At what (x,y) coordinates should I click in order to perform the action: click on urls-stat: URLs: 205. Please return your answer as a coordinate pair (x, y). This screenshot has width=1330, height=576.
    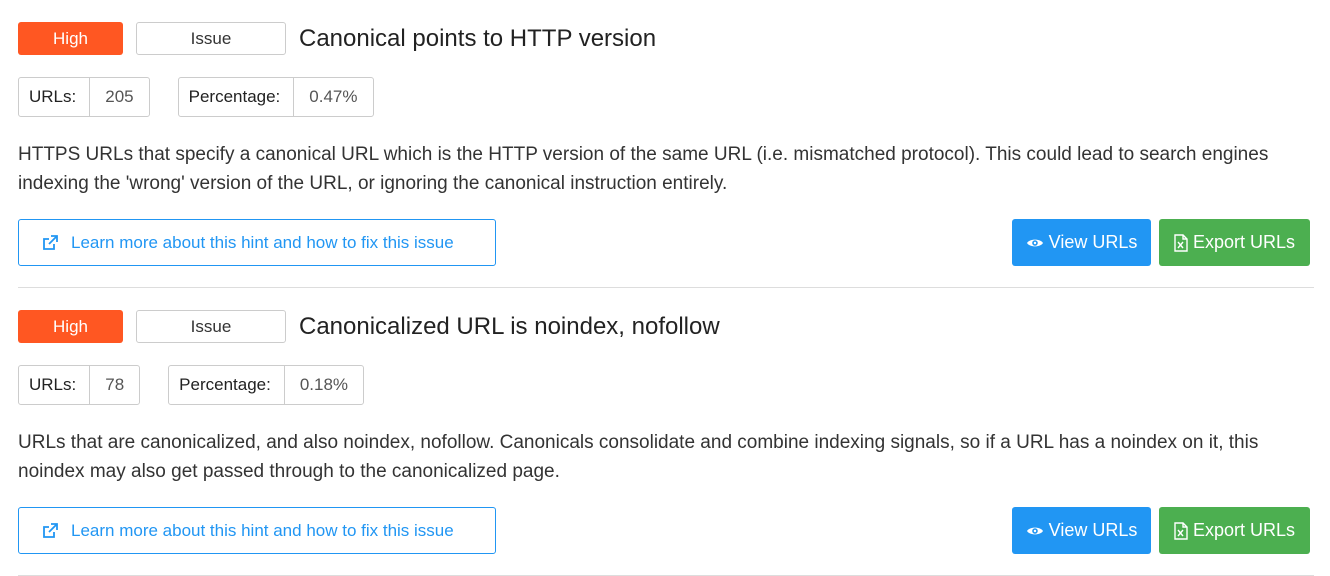
    Looking at the image, I should click on (84, 97).